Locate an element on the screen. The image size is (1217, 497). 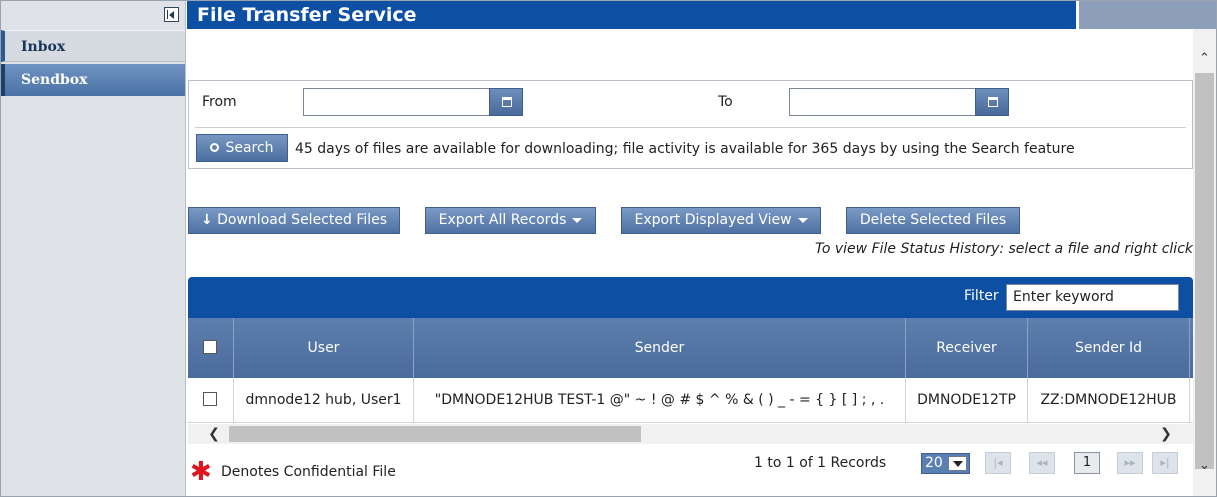
sidebar-item-inbox: Inbox is located at coordinates (93, 46).